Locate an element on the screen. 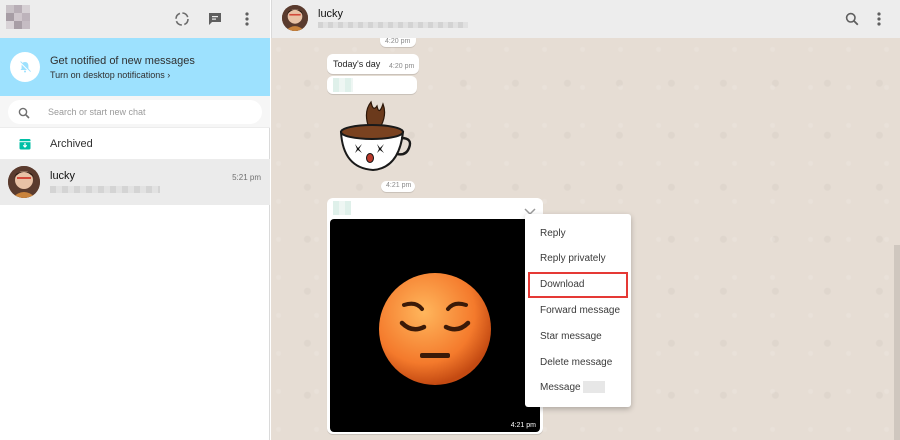 Image resolution: width=900 pixels, height=440 pixels. menu-item-star-message: Star message is located at coordinates (578, 337).